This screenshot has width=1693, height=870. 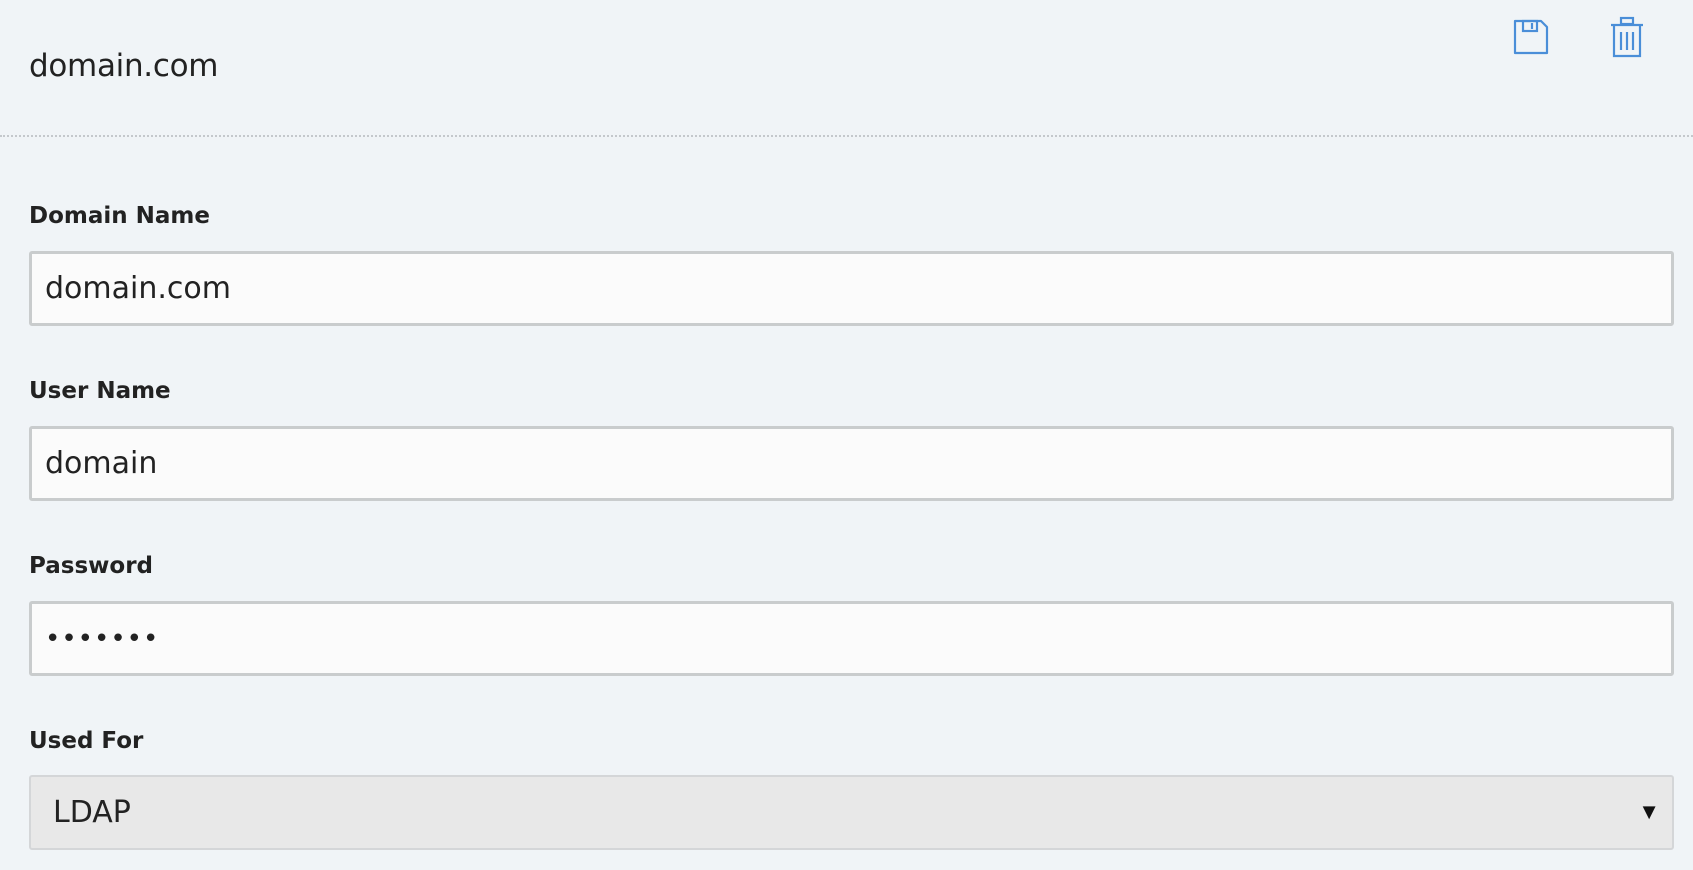 What do you see at coordinates (124, 66) in the screenshot?
I see `page-title: domain.com` at bounding box center [124, 66].